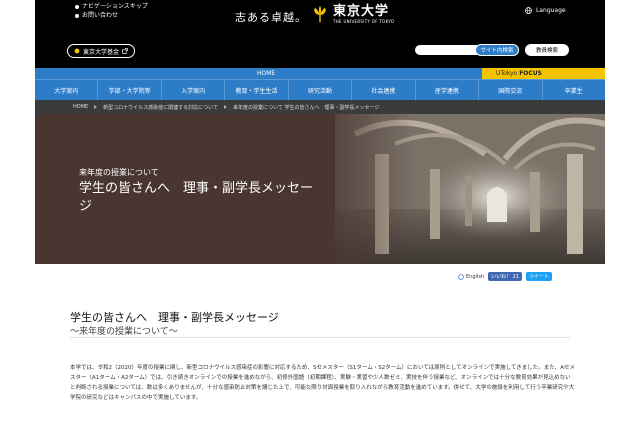  What do you see at coordinates (196, 197) in the screenshot?
I see `hero-title: 学生の皆さんへ 理事・副学長メッセージ` at bounding box center [196, 197].